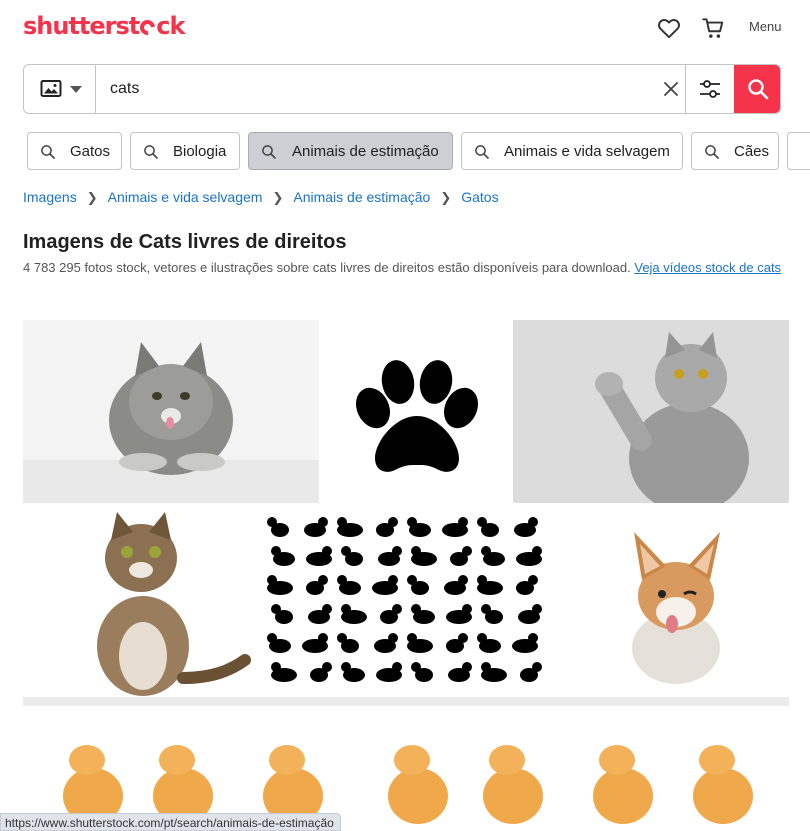 This screenshot has height=831, width=810. What do you see at coordinates (798, 151) in the screenshot?
I see `chip-more` at bounding box center [798, 151].